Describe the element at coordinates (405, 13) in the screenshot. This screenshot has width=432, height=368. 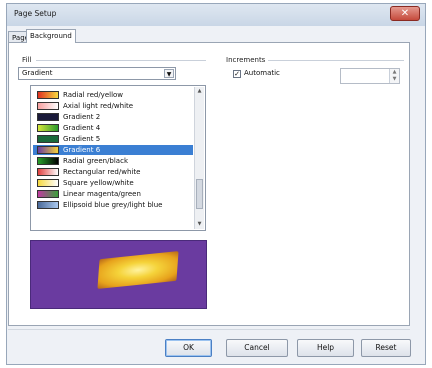
I see `close-button: ✕` at that location.